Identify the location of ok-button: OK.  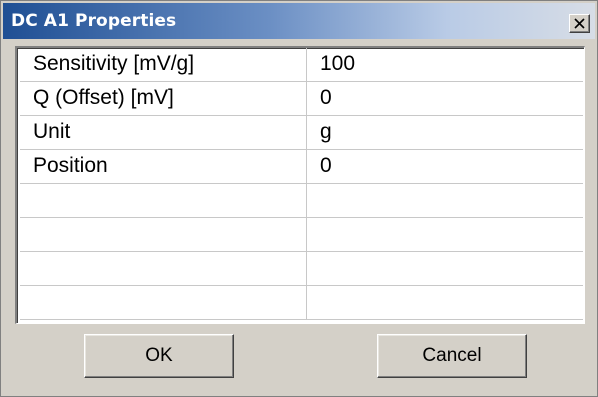
(159, 356).